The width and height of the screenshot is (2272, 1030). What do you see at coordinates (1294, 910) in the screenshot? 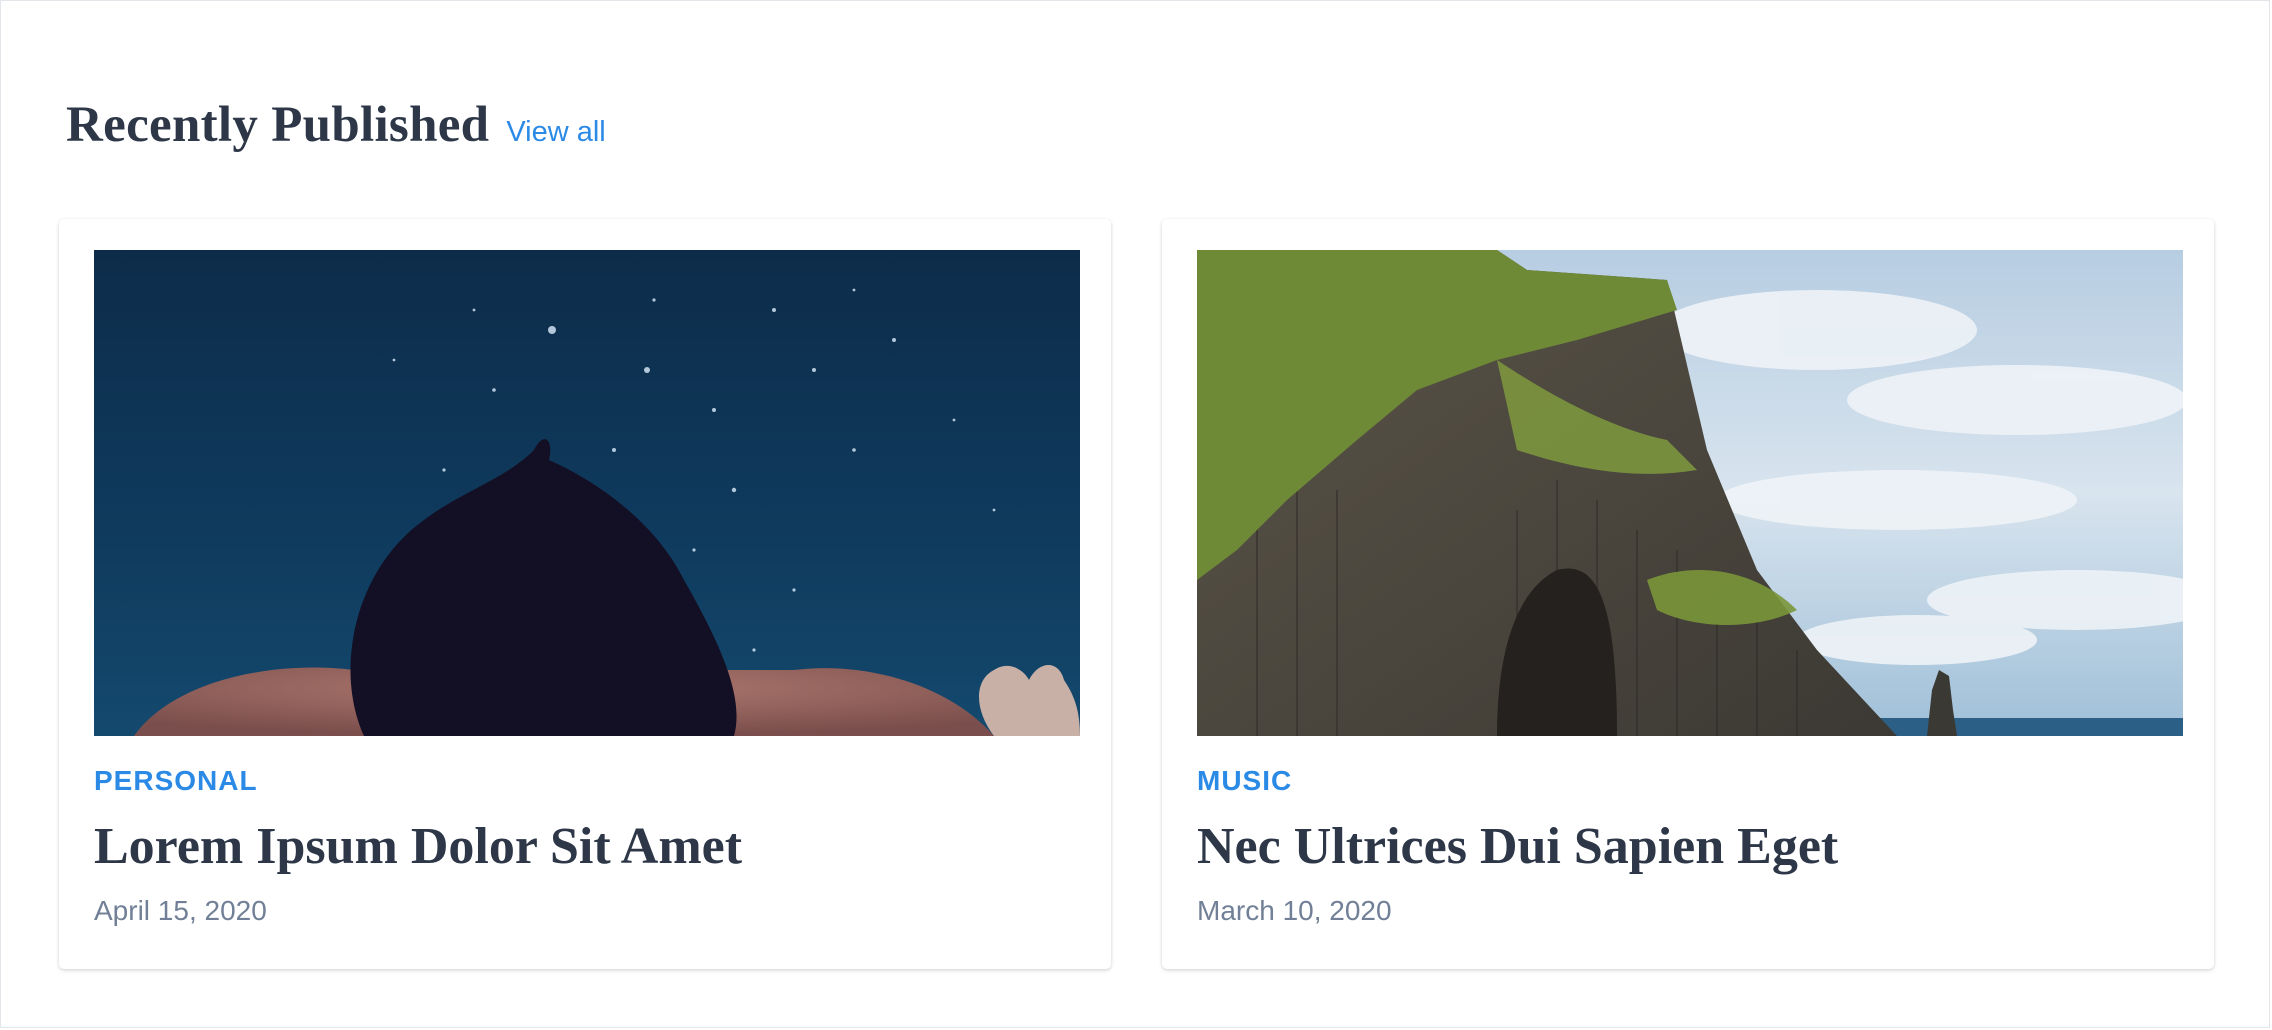
I see `post-date-2: March 10, 2020` at bounding box center [1294, 910].